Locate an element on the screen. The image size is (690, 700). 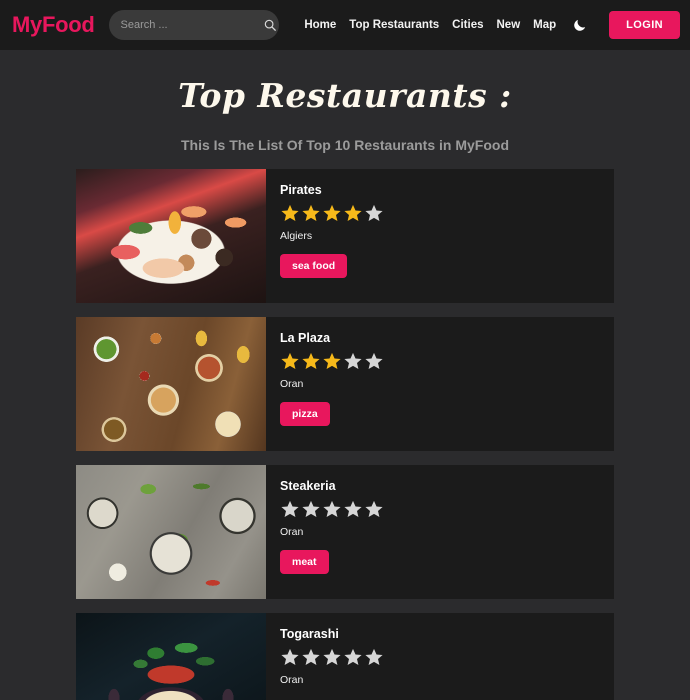
restaurant-details: La Plaza Oran pizza is located at coordinates (440, 384).